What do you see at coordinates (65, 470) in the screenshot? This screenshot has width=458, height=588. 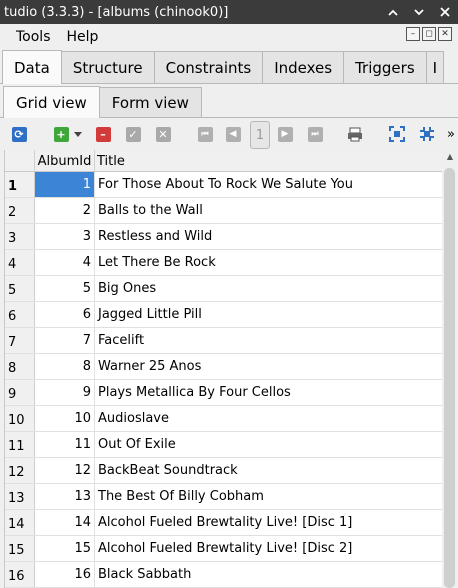 I see `cell-albumid: 12` at bounding box center [65, 470].